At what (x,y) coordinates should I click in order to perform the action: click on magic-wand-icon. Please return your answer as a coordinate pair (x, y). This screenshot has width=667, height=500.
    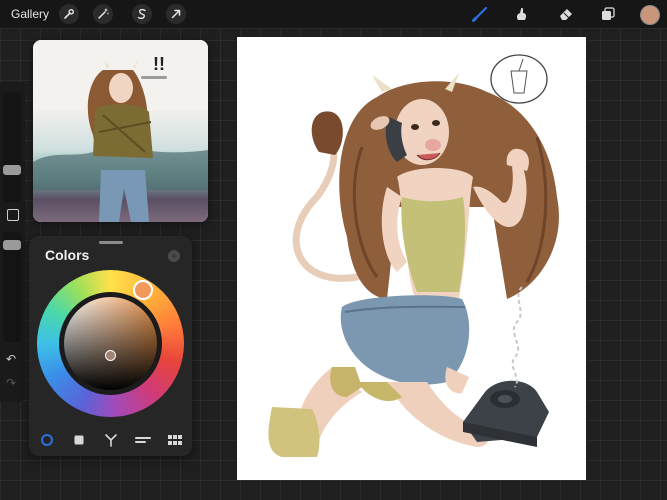
    Looking at the image, I should click on (103, 13).